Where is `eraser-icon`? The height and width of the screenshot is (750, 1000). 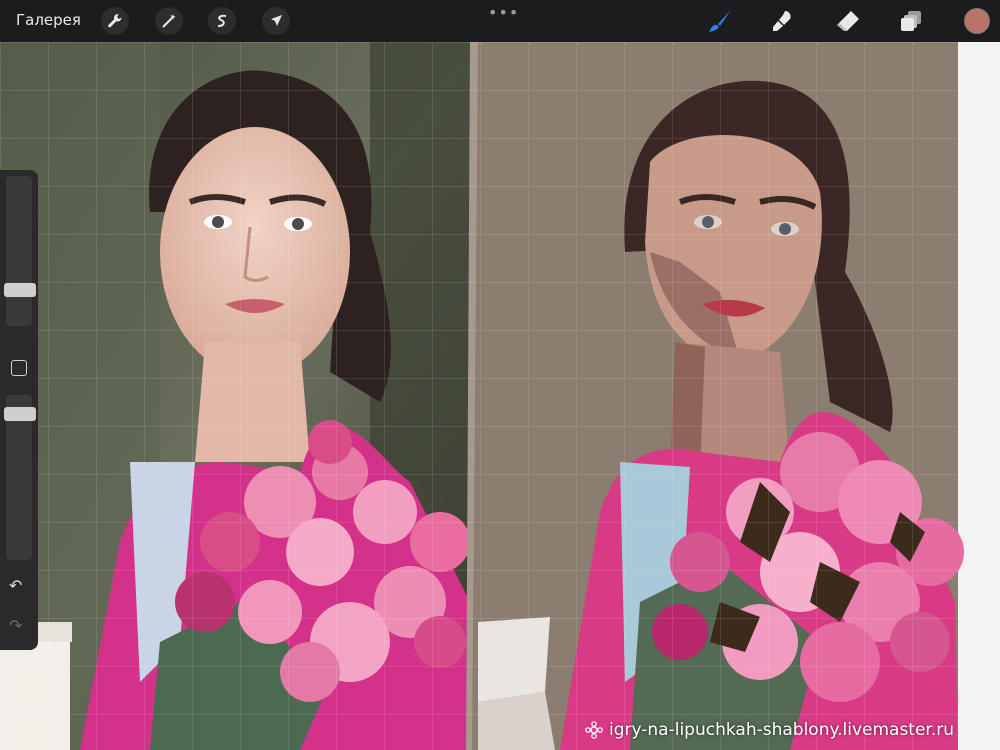 eraser-icon is located at coordinates (848, 21).